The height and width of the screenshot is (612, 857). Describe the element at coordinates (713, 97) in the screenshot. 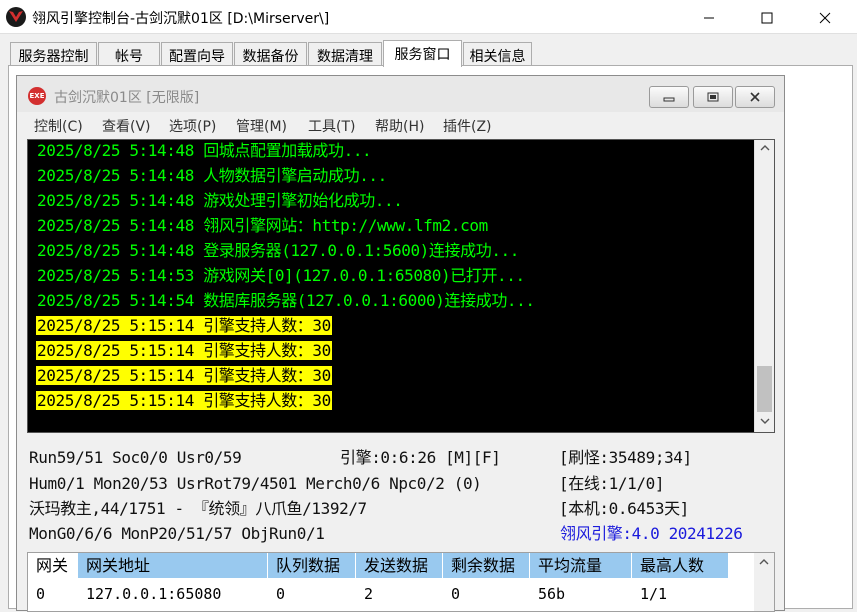

I see `inner-restore-button` at that location.